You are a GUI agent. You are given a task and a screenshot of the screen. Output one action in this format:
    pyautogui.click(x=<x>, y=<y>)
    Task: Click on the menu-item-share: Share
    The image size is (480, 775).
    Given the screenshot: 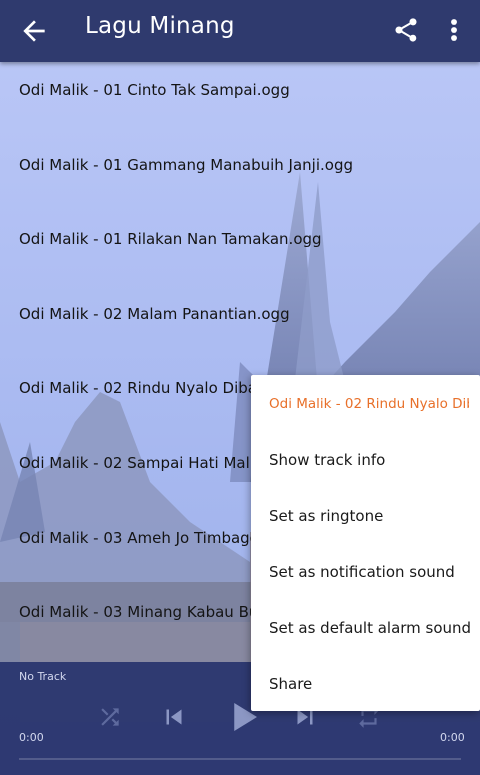 What is the action you would take?
    pyautogui.click(x=290, y=684)
    